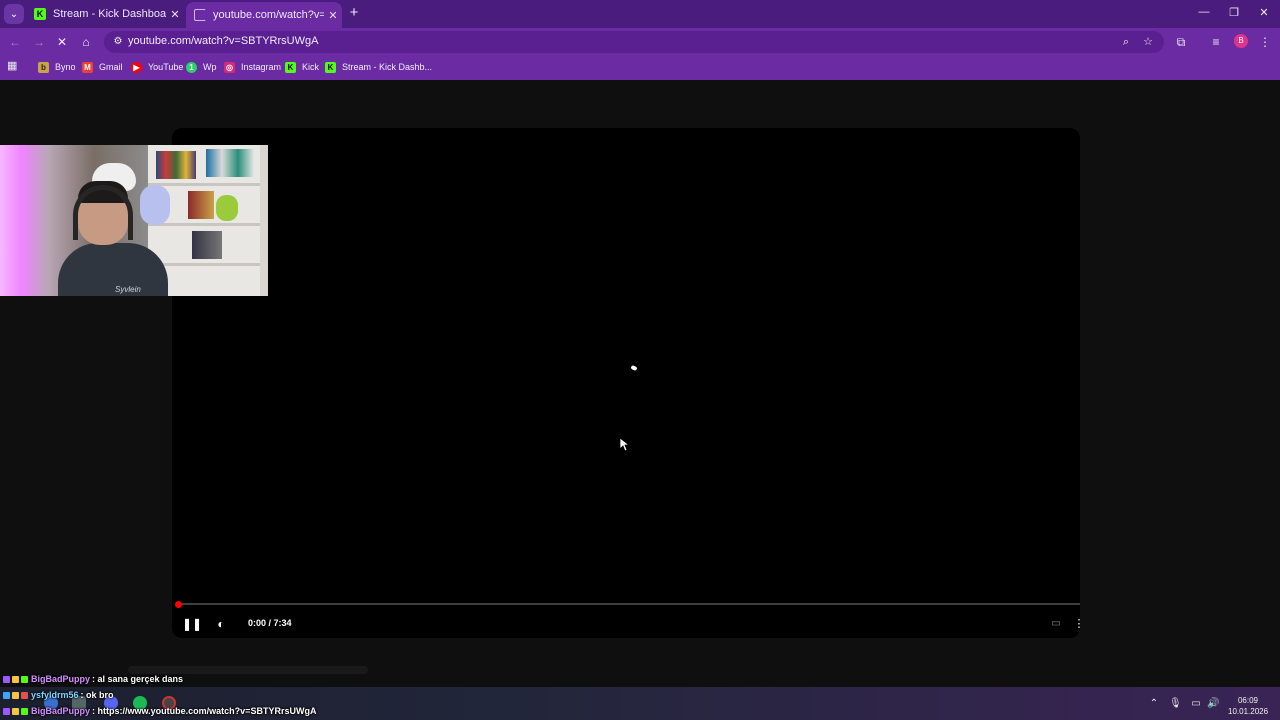  What do you see at coordinates (1216, 42) in the screenshot?
I see `media-control-icon: ≡` at bounding box center [1216, 42].